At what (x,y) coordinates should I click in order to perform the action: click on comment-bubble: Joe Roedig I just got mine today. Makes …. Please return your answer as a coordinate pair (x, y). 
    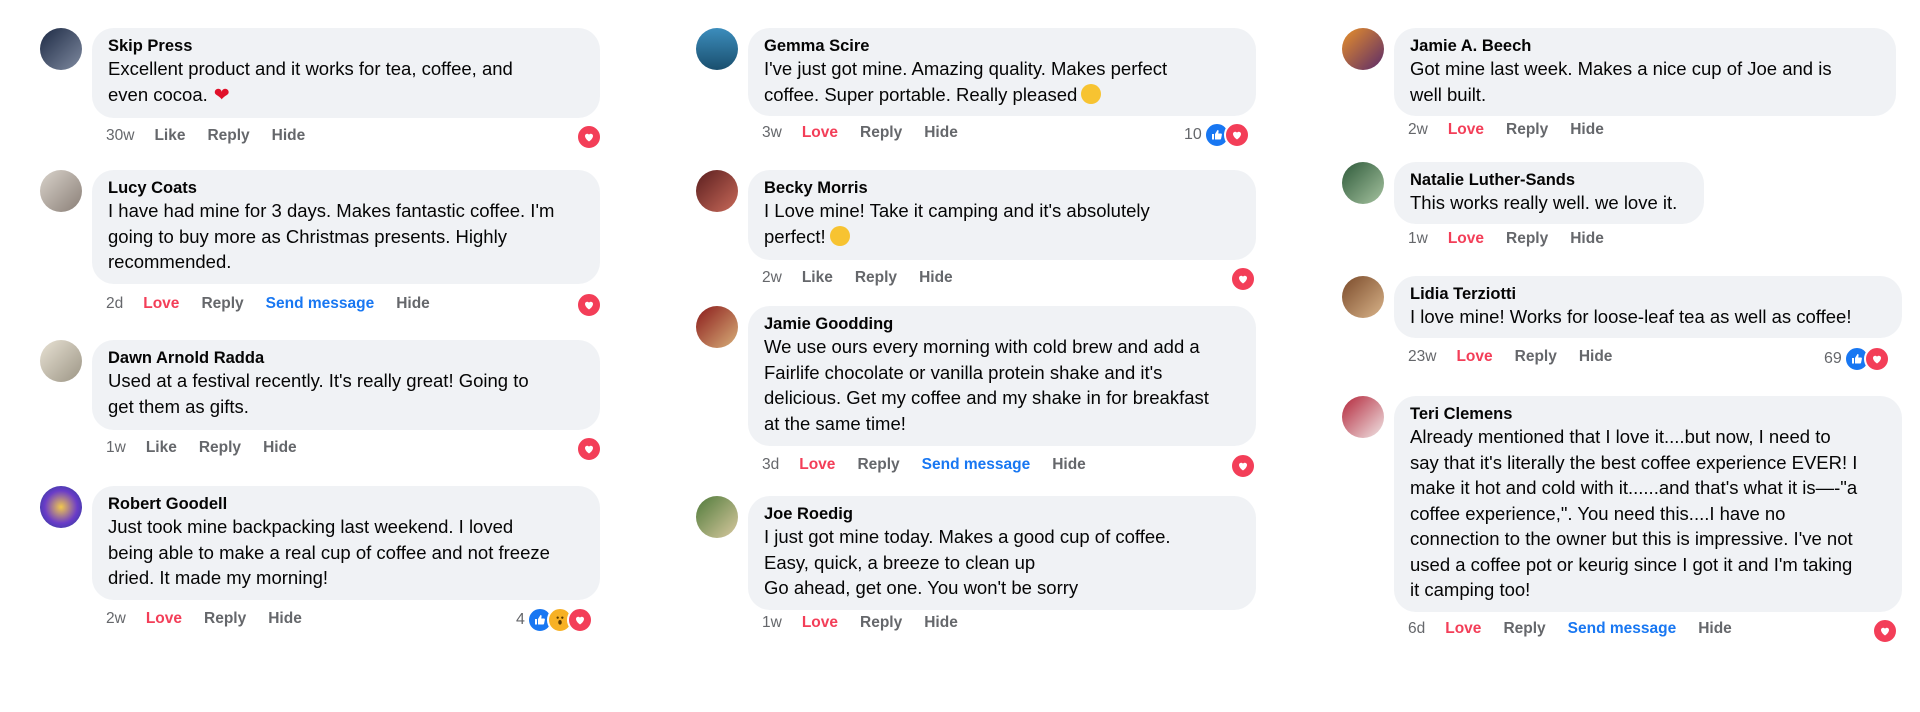
    Looking at the image, I should click on (1002, 553).